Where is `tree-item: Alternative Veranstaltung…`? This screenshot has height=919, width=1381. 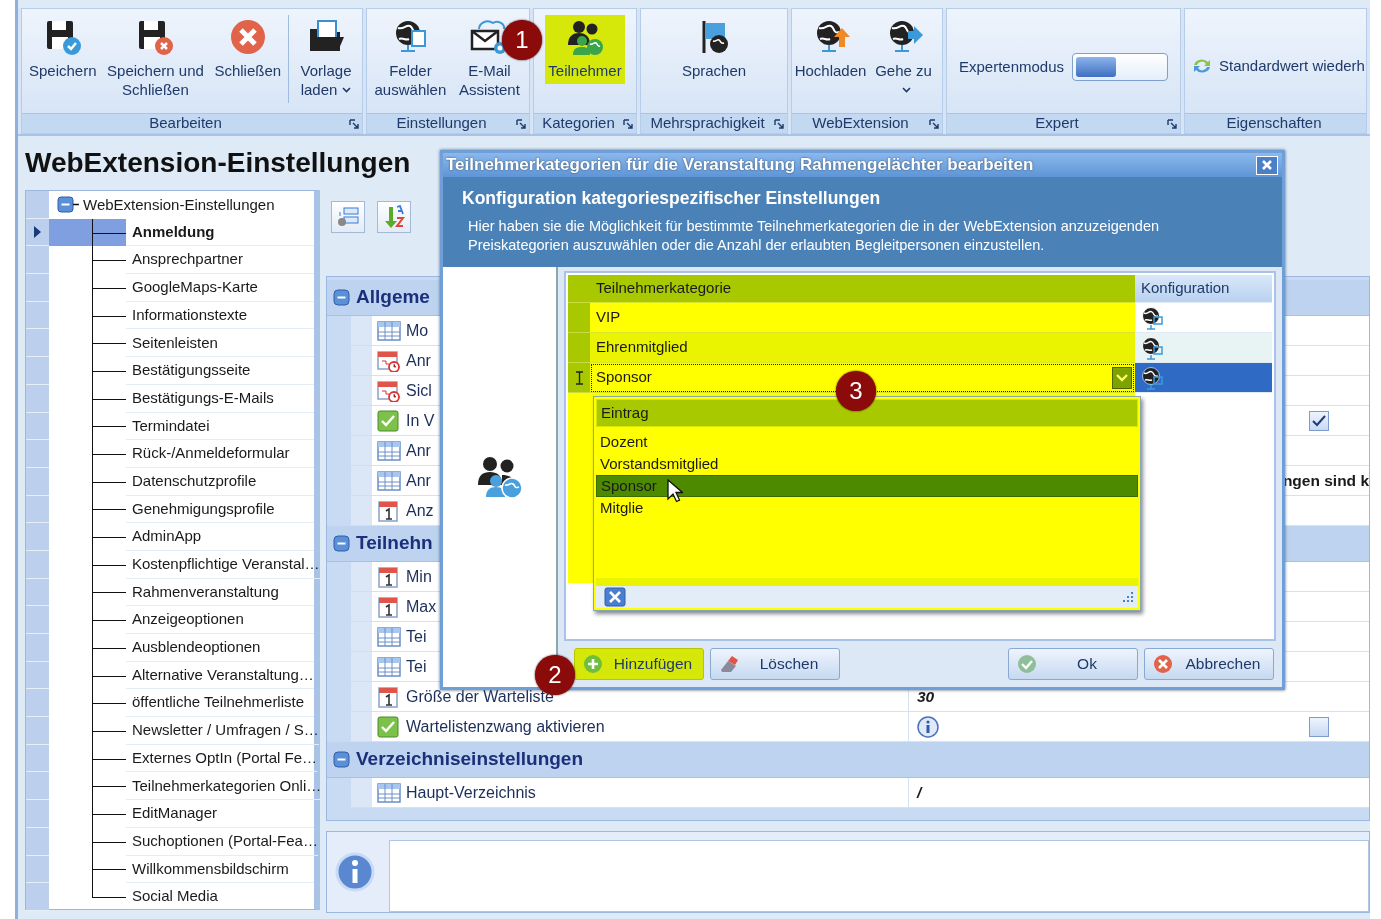 tree-item: Alternative Veranstaltung… is located at coordinates (220, 675).